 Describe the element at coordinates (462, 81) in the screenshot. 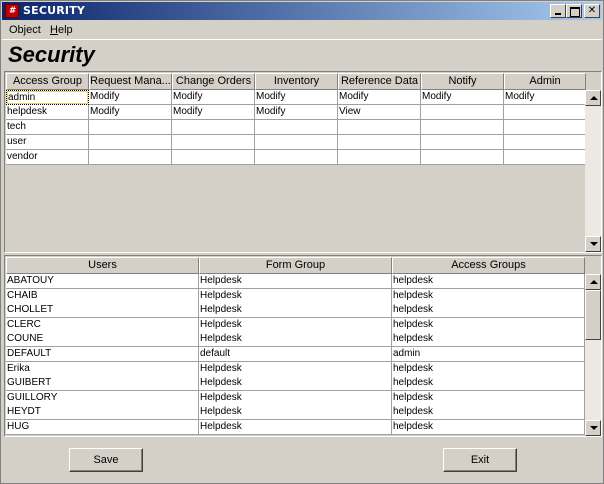

I see `column-header: Notify` at that location.